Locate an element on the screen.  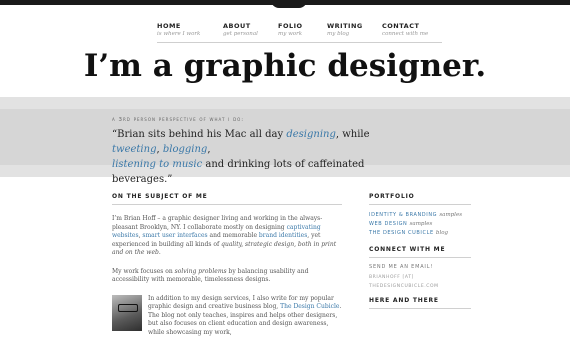
portfolio-item: IDENTITY & BRANDING samples is located at coordinates (420, 215).